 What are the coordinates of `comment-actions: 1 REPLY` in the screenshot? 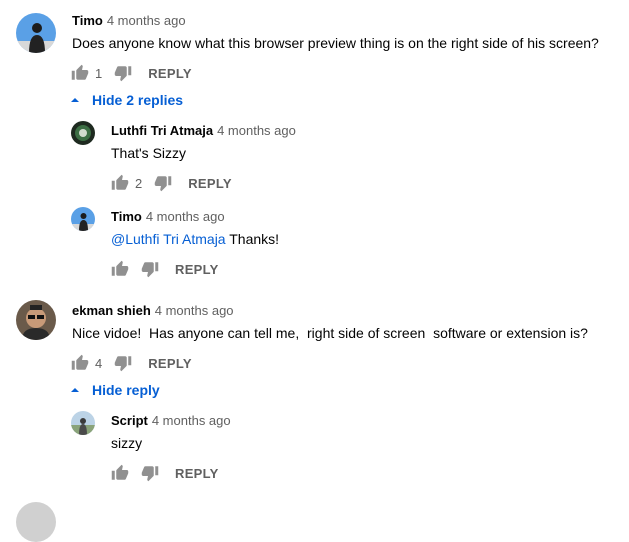 It's located at (131, 73).